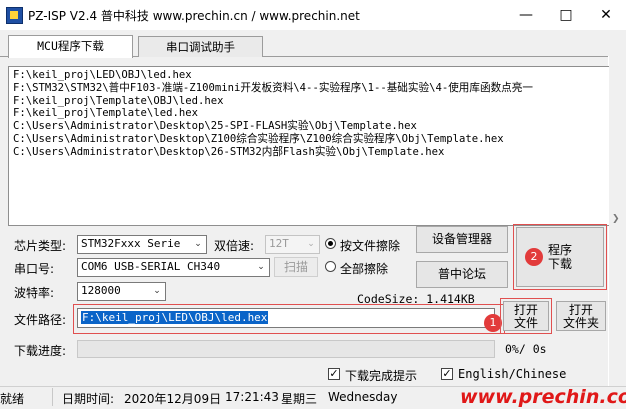 Image resolution: width=626 pixels, height=409 pixels. I want to click on baud-rate-label: 波特率:, so click(34, 293).